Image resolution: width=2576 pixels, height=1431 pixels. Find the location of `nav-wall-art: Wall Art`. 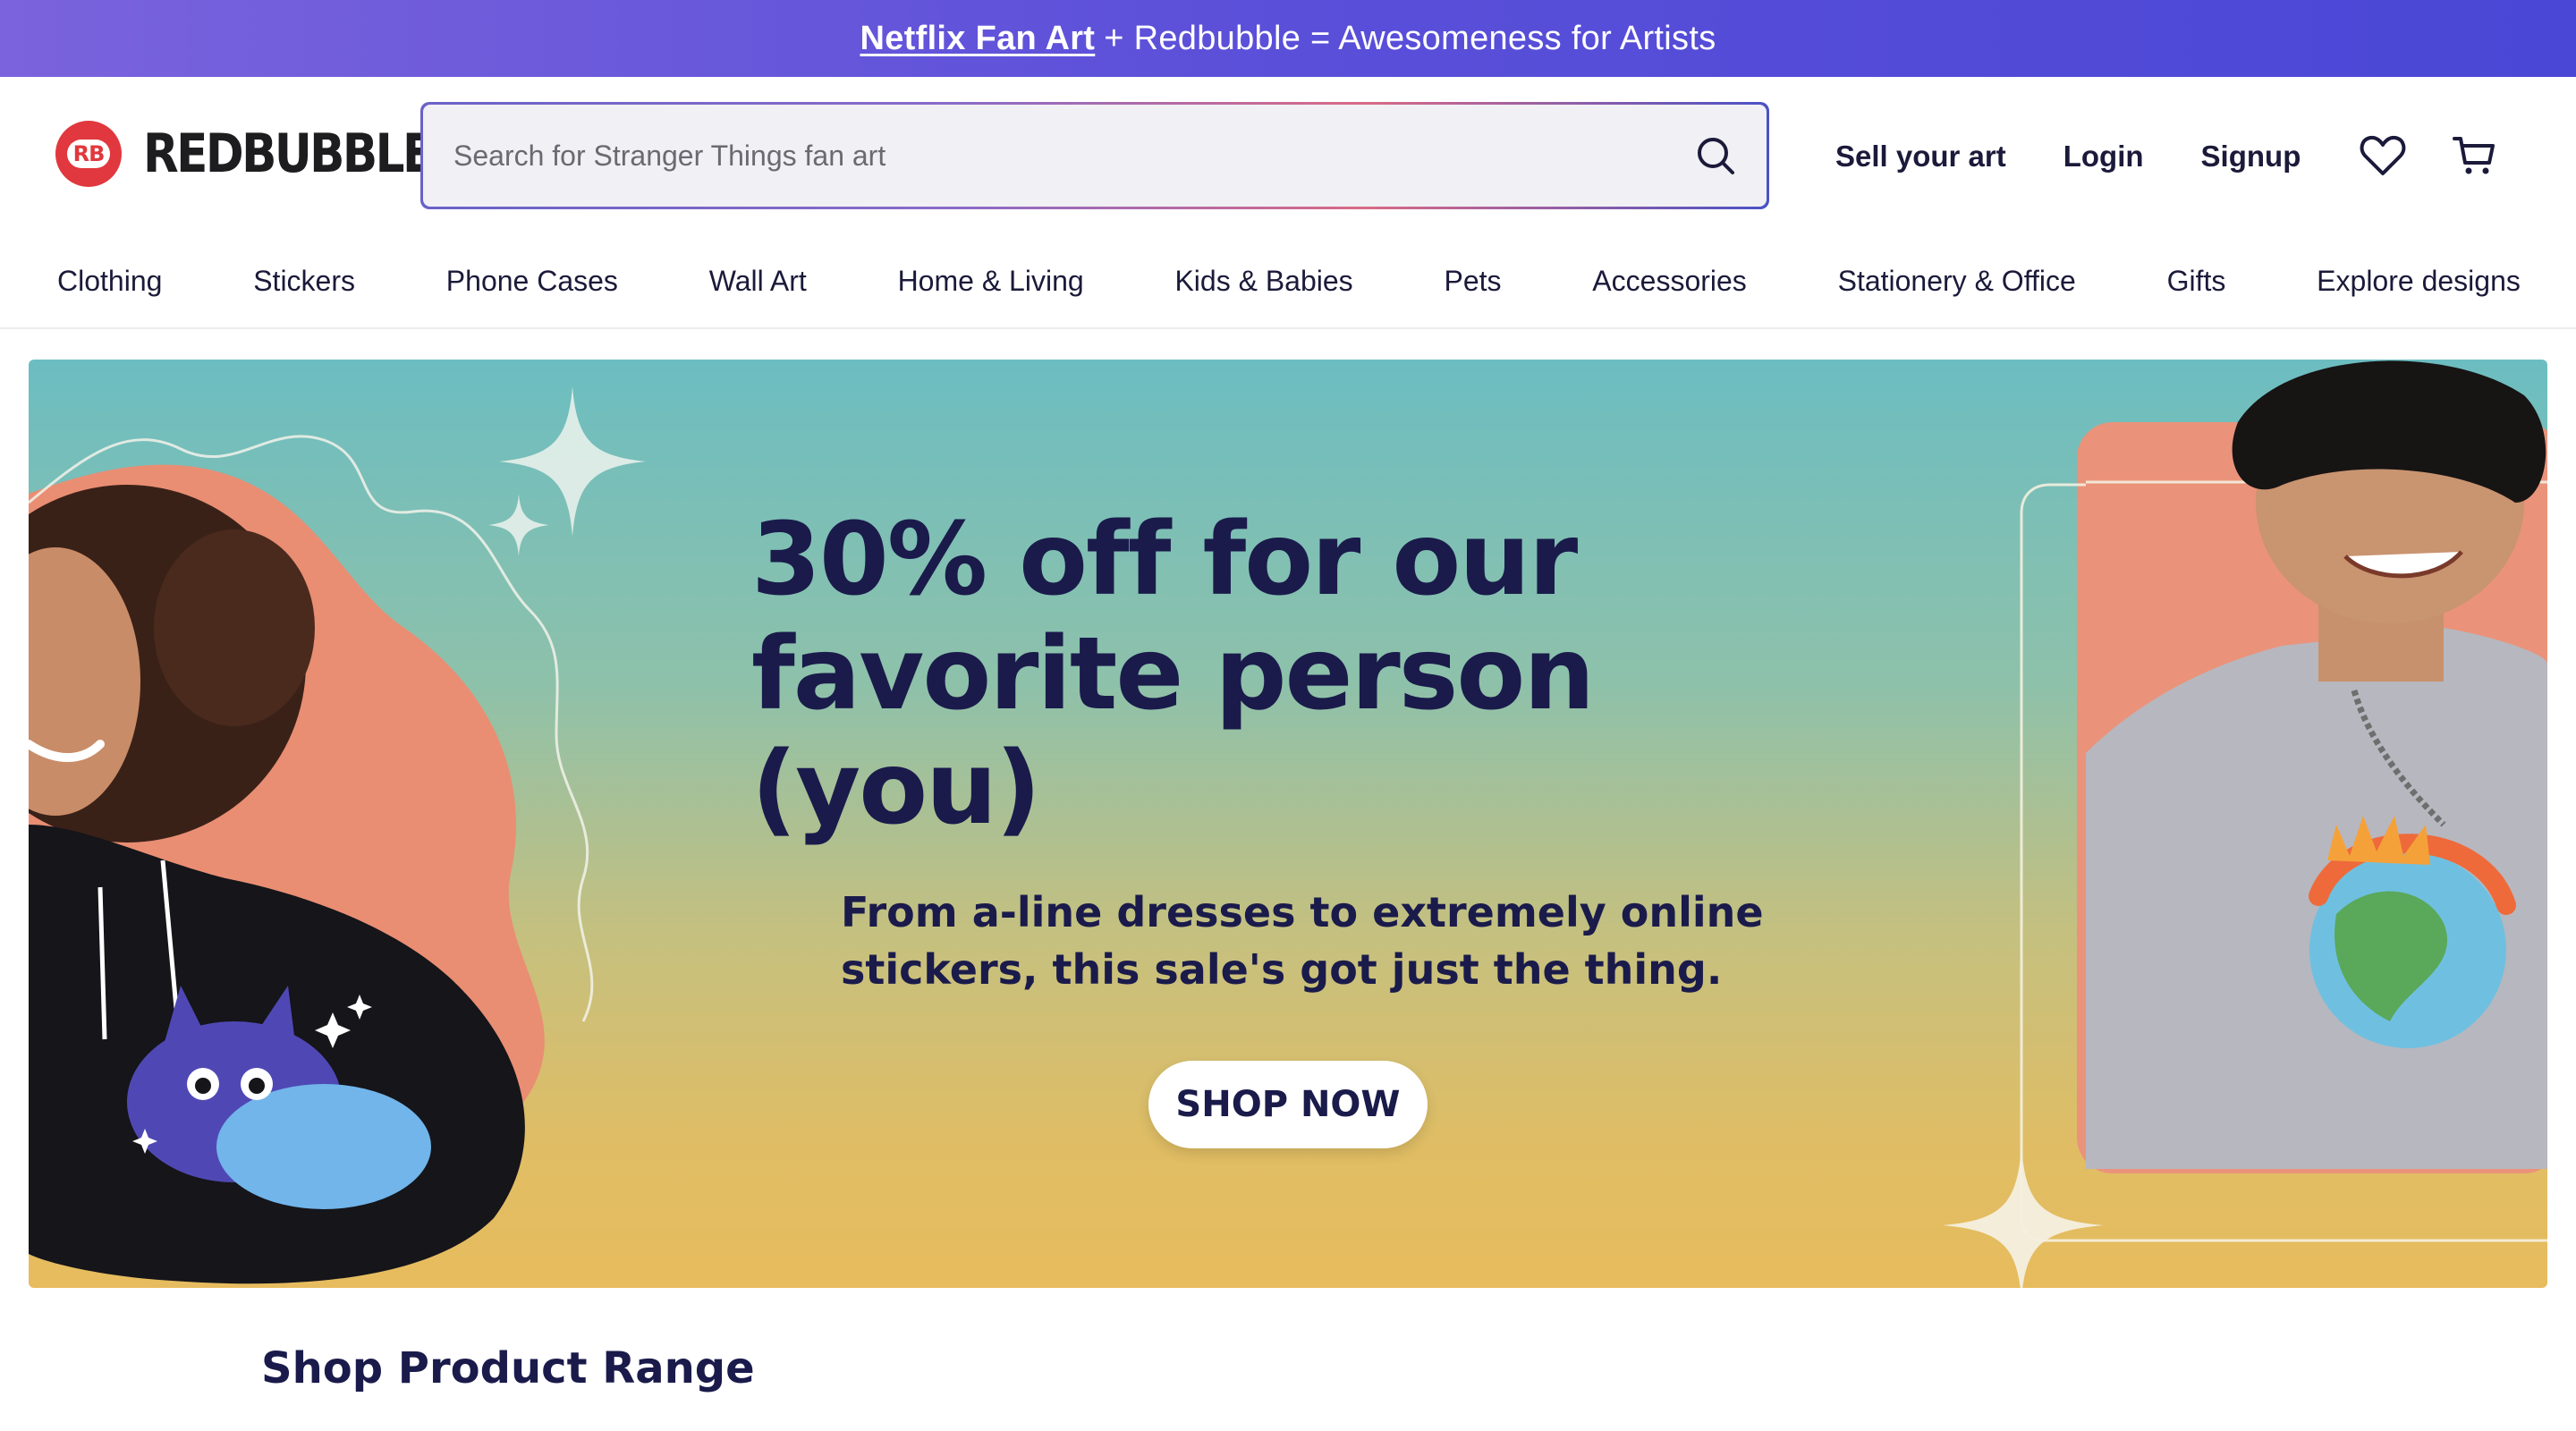

nav-wall-art: Wall Art is located at coordinates (758, 282).